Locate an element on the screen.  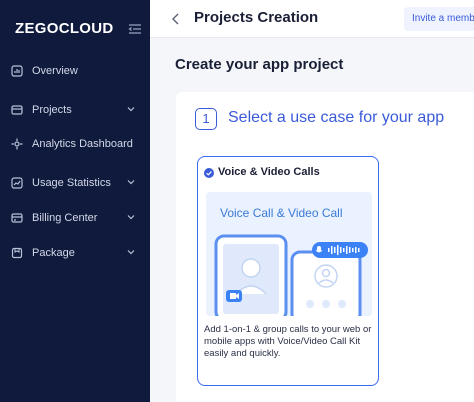
sidebar-item-billing-center: Billing Center is located at coordinates (75, 218).